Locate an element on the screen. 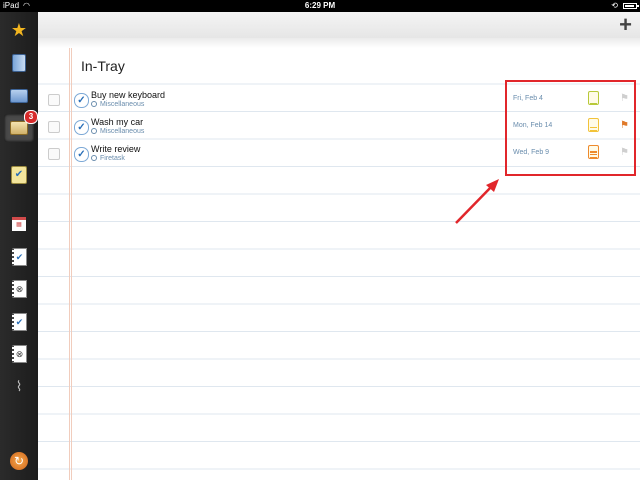 This screenshot has height=480, width=640. star-icon: ★ is located at coordinates (19, 30).